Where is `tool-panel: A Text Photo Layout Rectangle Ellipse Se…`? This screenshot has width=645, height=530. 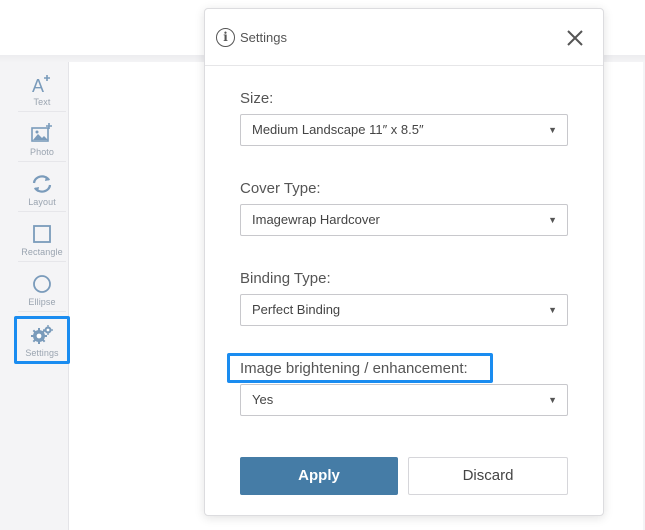
tool-panel: A Text Photo Layout Rectangle Ellipse Se… is located at coordinates (42, 276).